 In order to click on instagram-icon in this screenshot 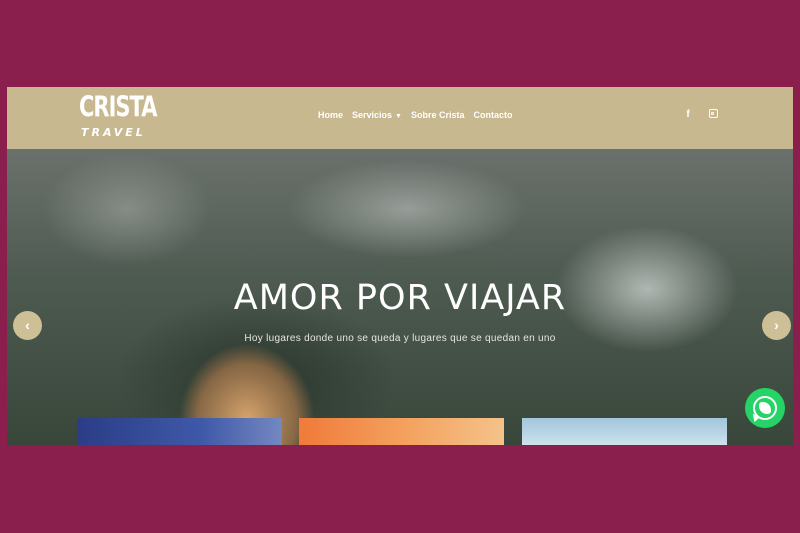, I will do `click(713, 115)`.